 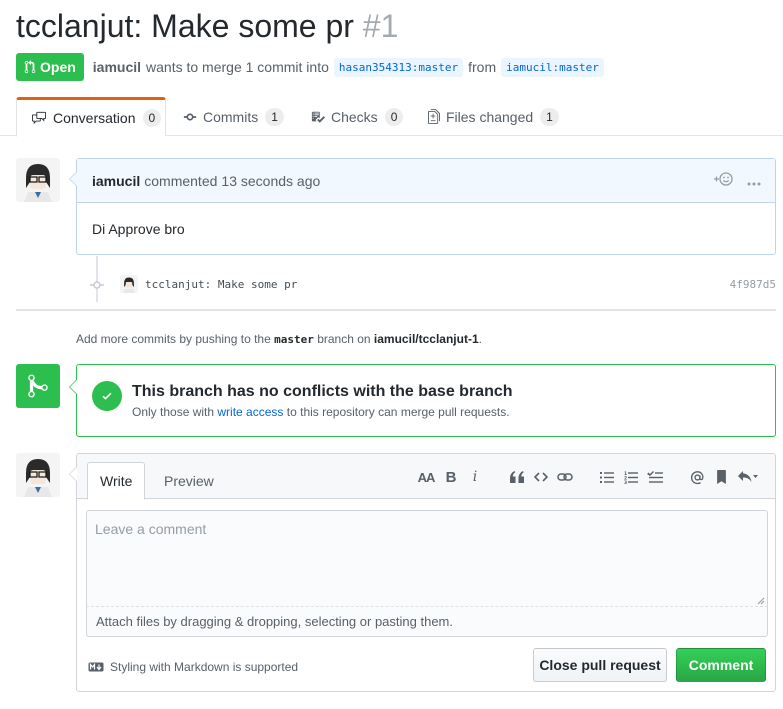 I want to click on file-diff-icon, so click(x=434, y=116).